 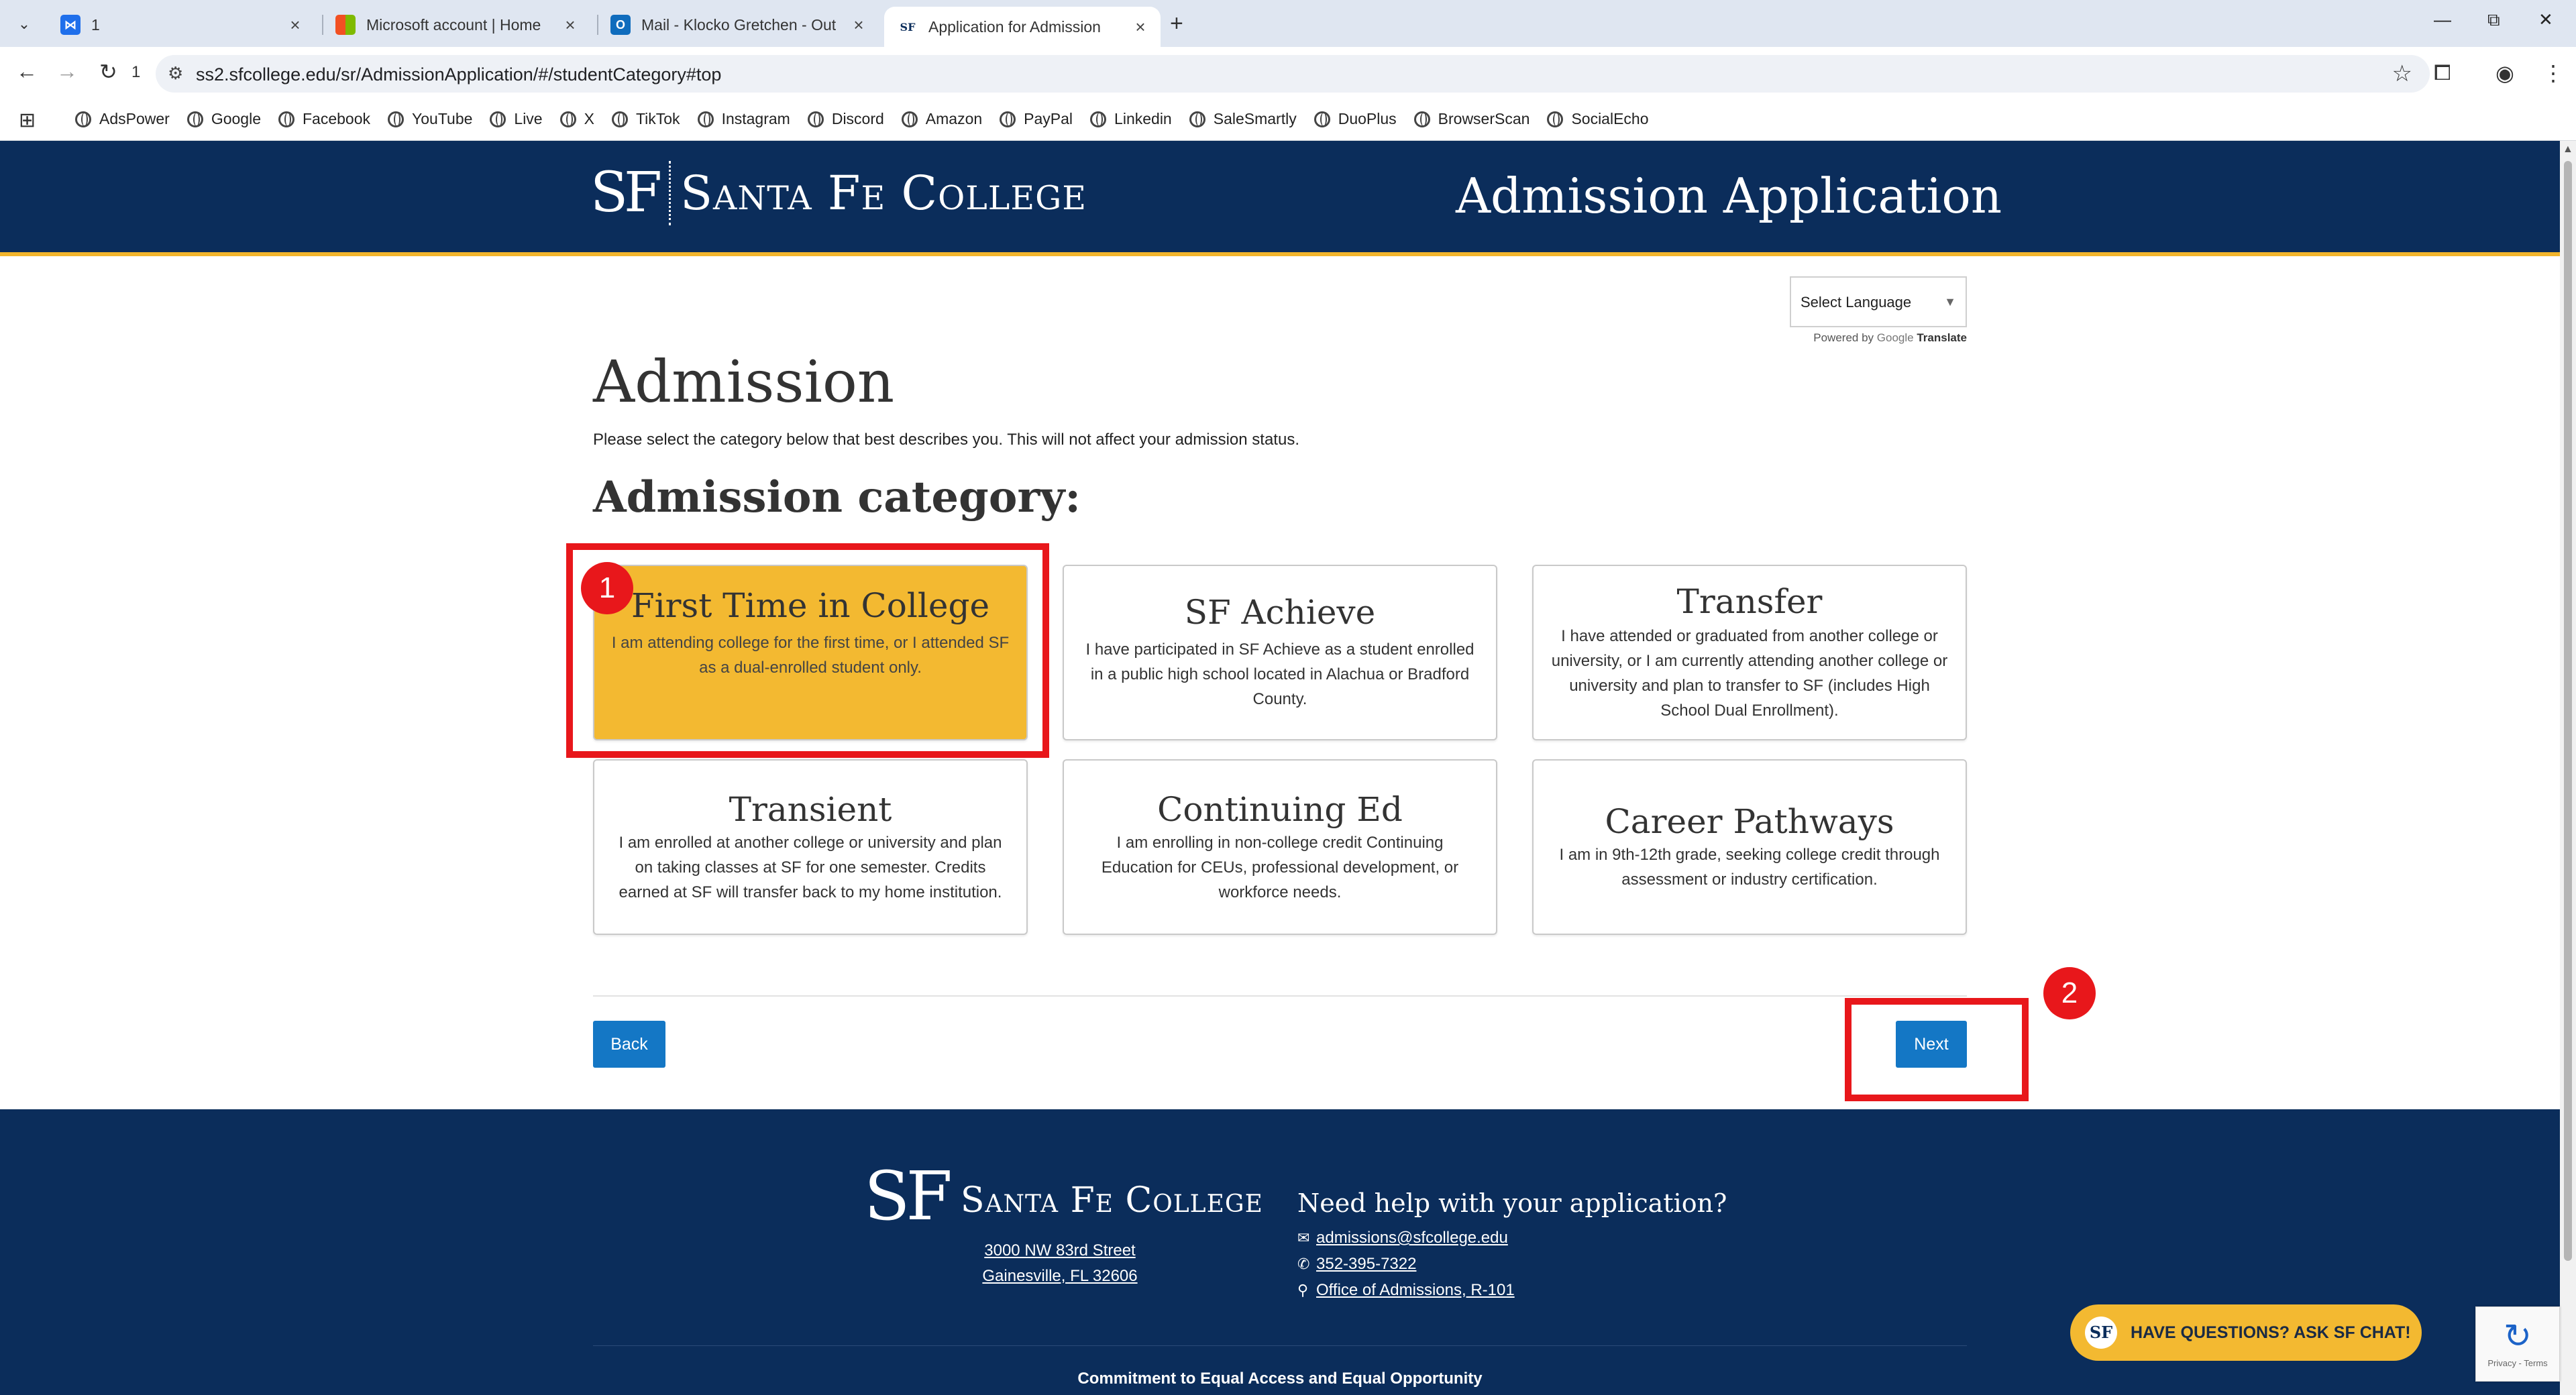 I want to click on phone-link: 352-395-7322, so click(x=1366, y=1264).